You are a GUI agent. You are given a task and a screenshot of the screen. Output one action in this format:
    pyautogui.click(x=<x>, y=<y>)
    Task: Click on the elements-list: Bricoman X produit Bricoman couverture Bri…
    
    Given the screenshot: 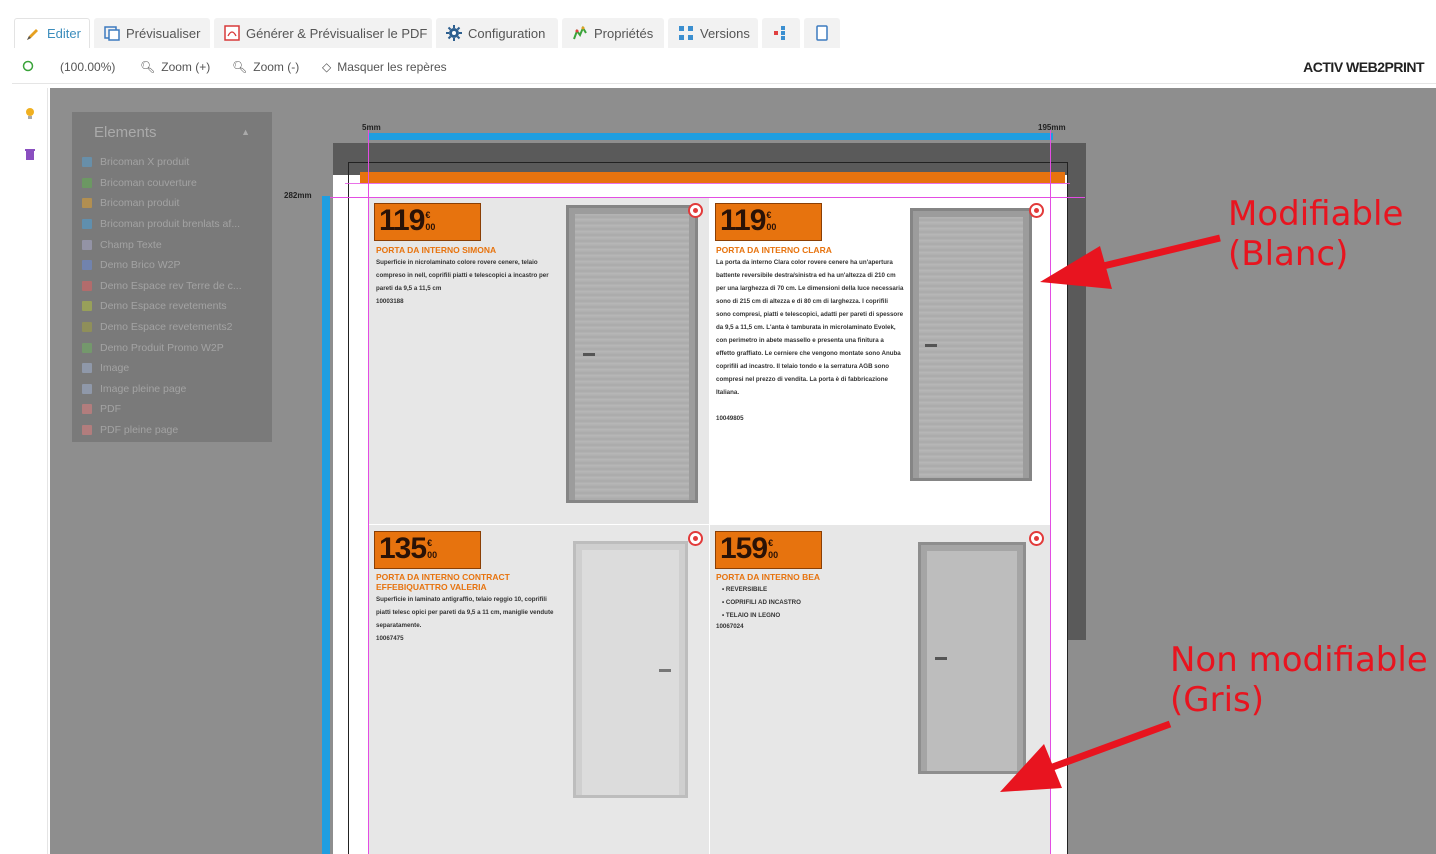 What is the action you would take?
    pyautogui.click(x=172, y=296)
    